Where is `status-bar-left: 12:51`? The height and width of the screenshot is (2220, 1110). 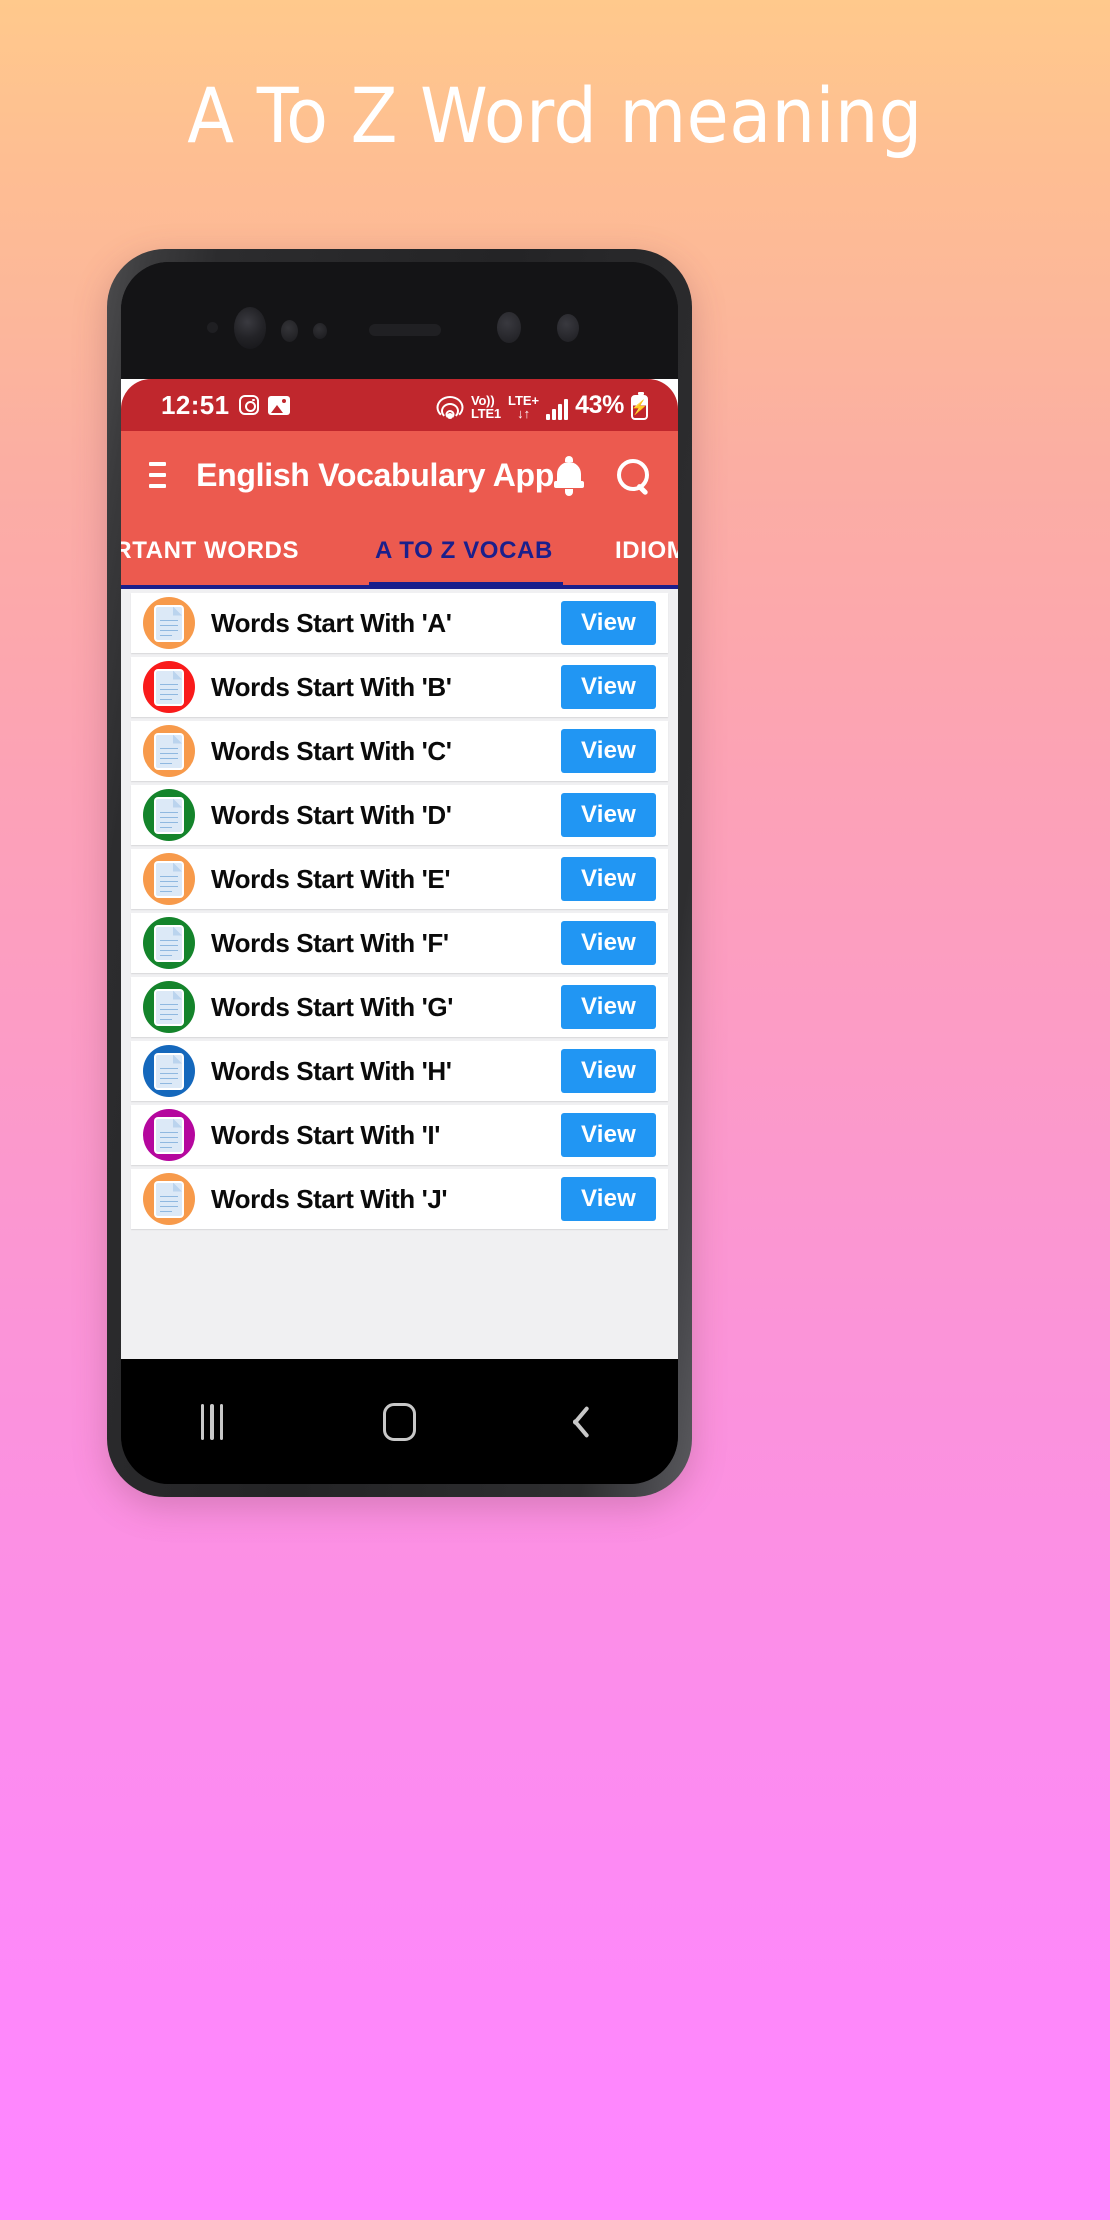 status-bar-left: 12:51 is located at coordinates (225, 405).